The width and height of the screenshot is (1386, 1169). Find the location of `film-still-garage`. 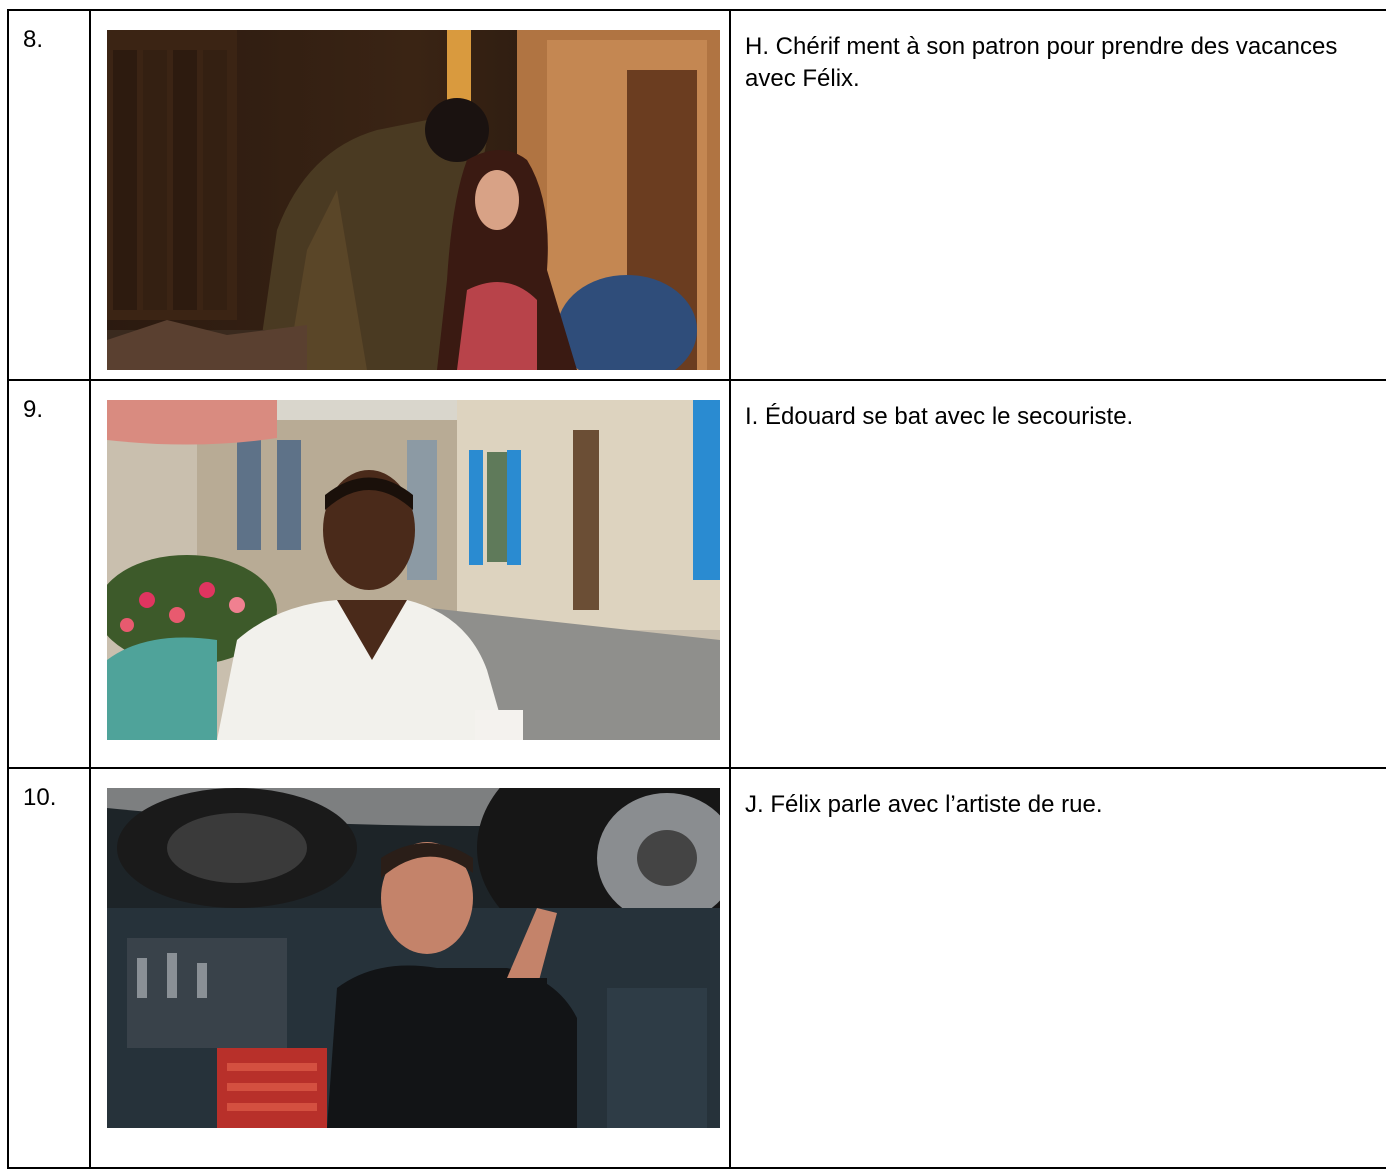

film-still-garage is located at coordinates (413, 958).